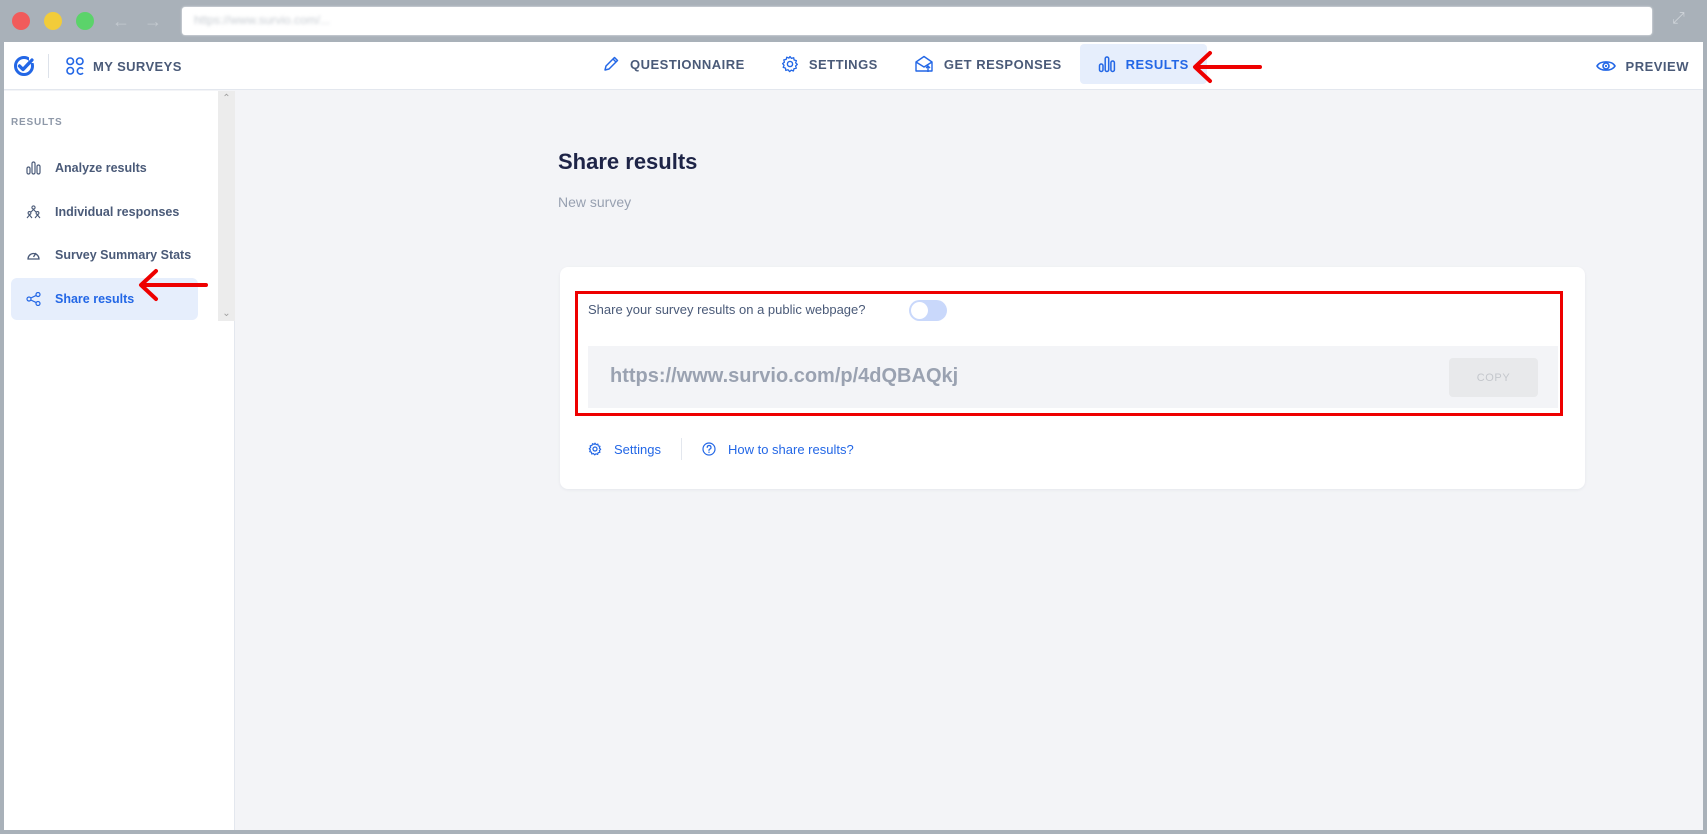 This screenshot has width=1707, height=834. Describe the element at coordinates (595, 202) in the screenshot. I see `survey-name: New survey` at that location.